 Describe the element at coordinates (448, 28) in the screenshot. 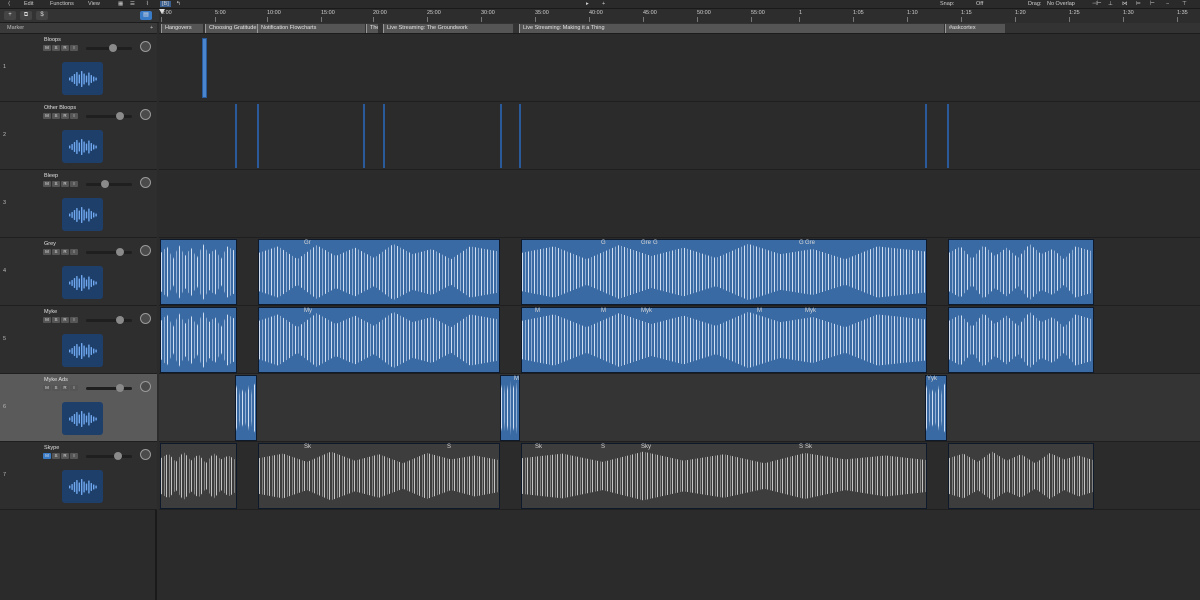

I see `marker-5: Live Streaming: The Groundwork` at that location.